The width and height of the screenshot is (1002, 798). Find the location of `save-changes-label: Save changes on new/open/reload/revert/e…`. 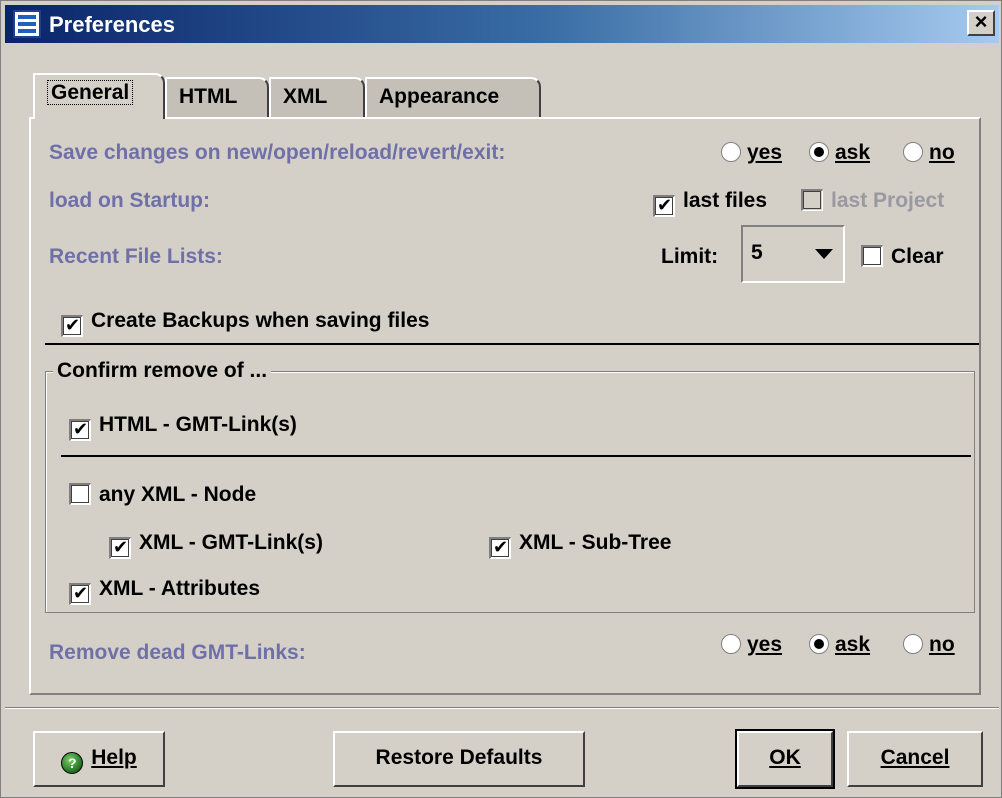

save-changes-label: Save changes on new/open/reload/revert/e… is located at coordinates (277, 152).